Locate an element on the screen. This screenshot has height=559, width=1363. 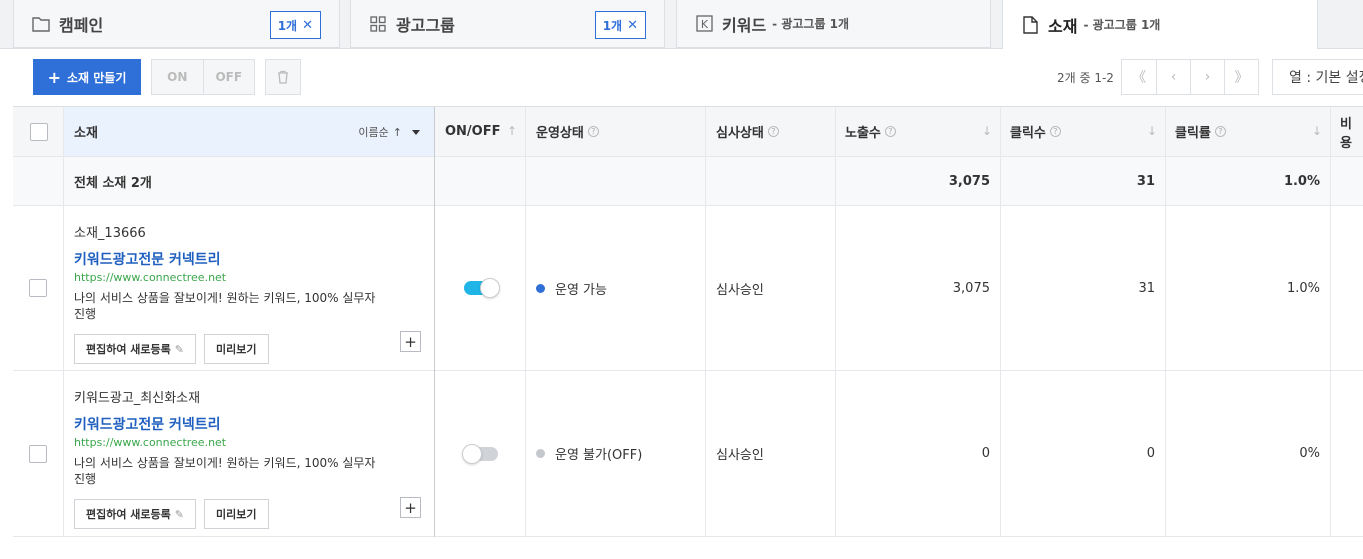
off-button: OFF is located at coordinates (228, 77).